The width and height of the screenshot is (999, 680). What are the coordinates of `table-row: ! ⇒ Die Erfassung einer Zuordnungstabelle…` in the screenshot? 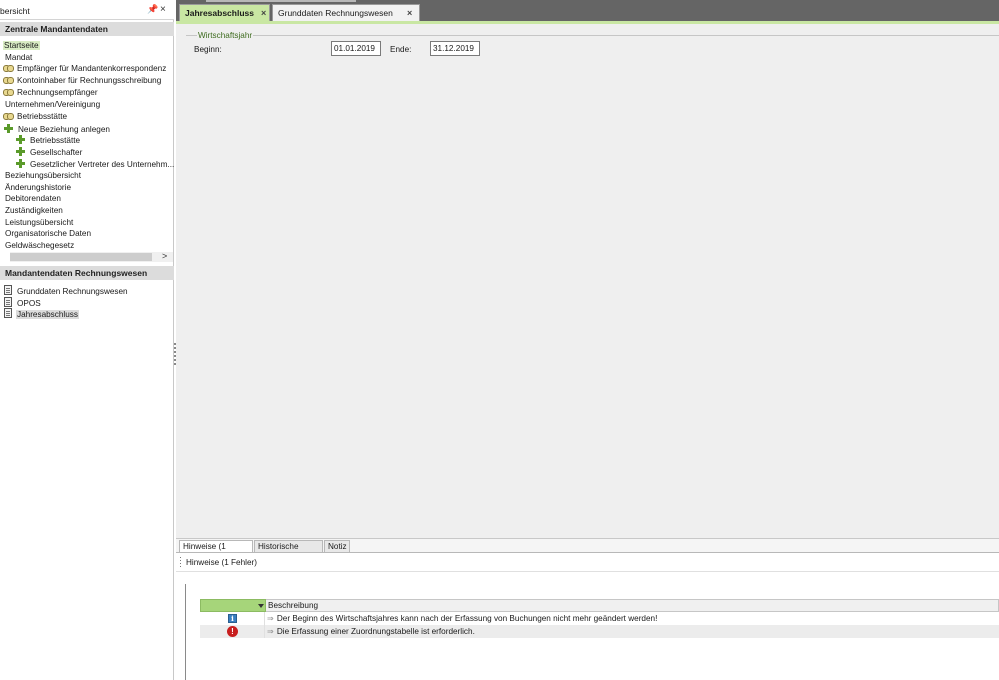 It's located at (599, 631).